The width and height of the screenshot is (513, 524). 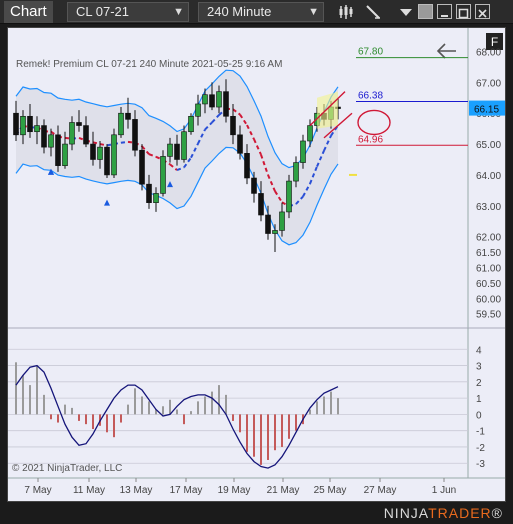 I want to click on close-icon, so click(x=482, y=11).